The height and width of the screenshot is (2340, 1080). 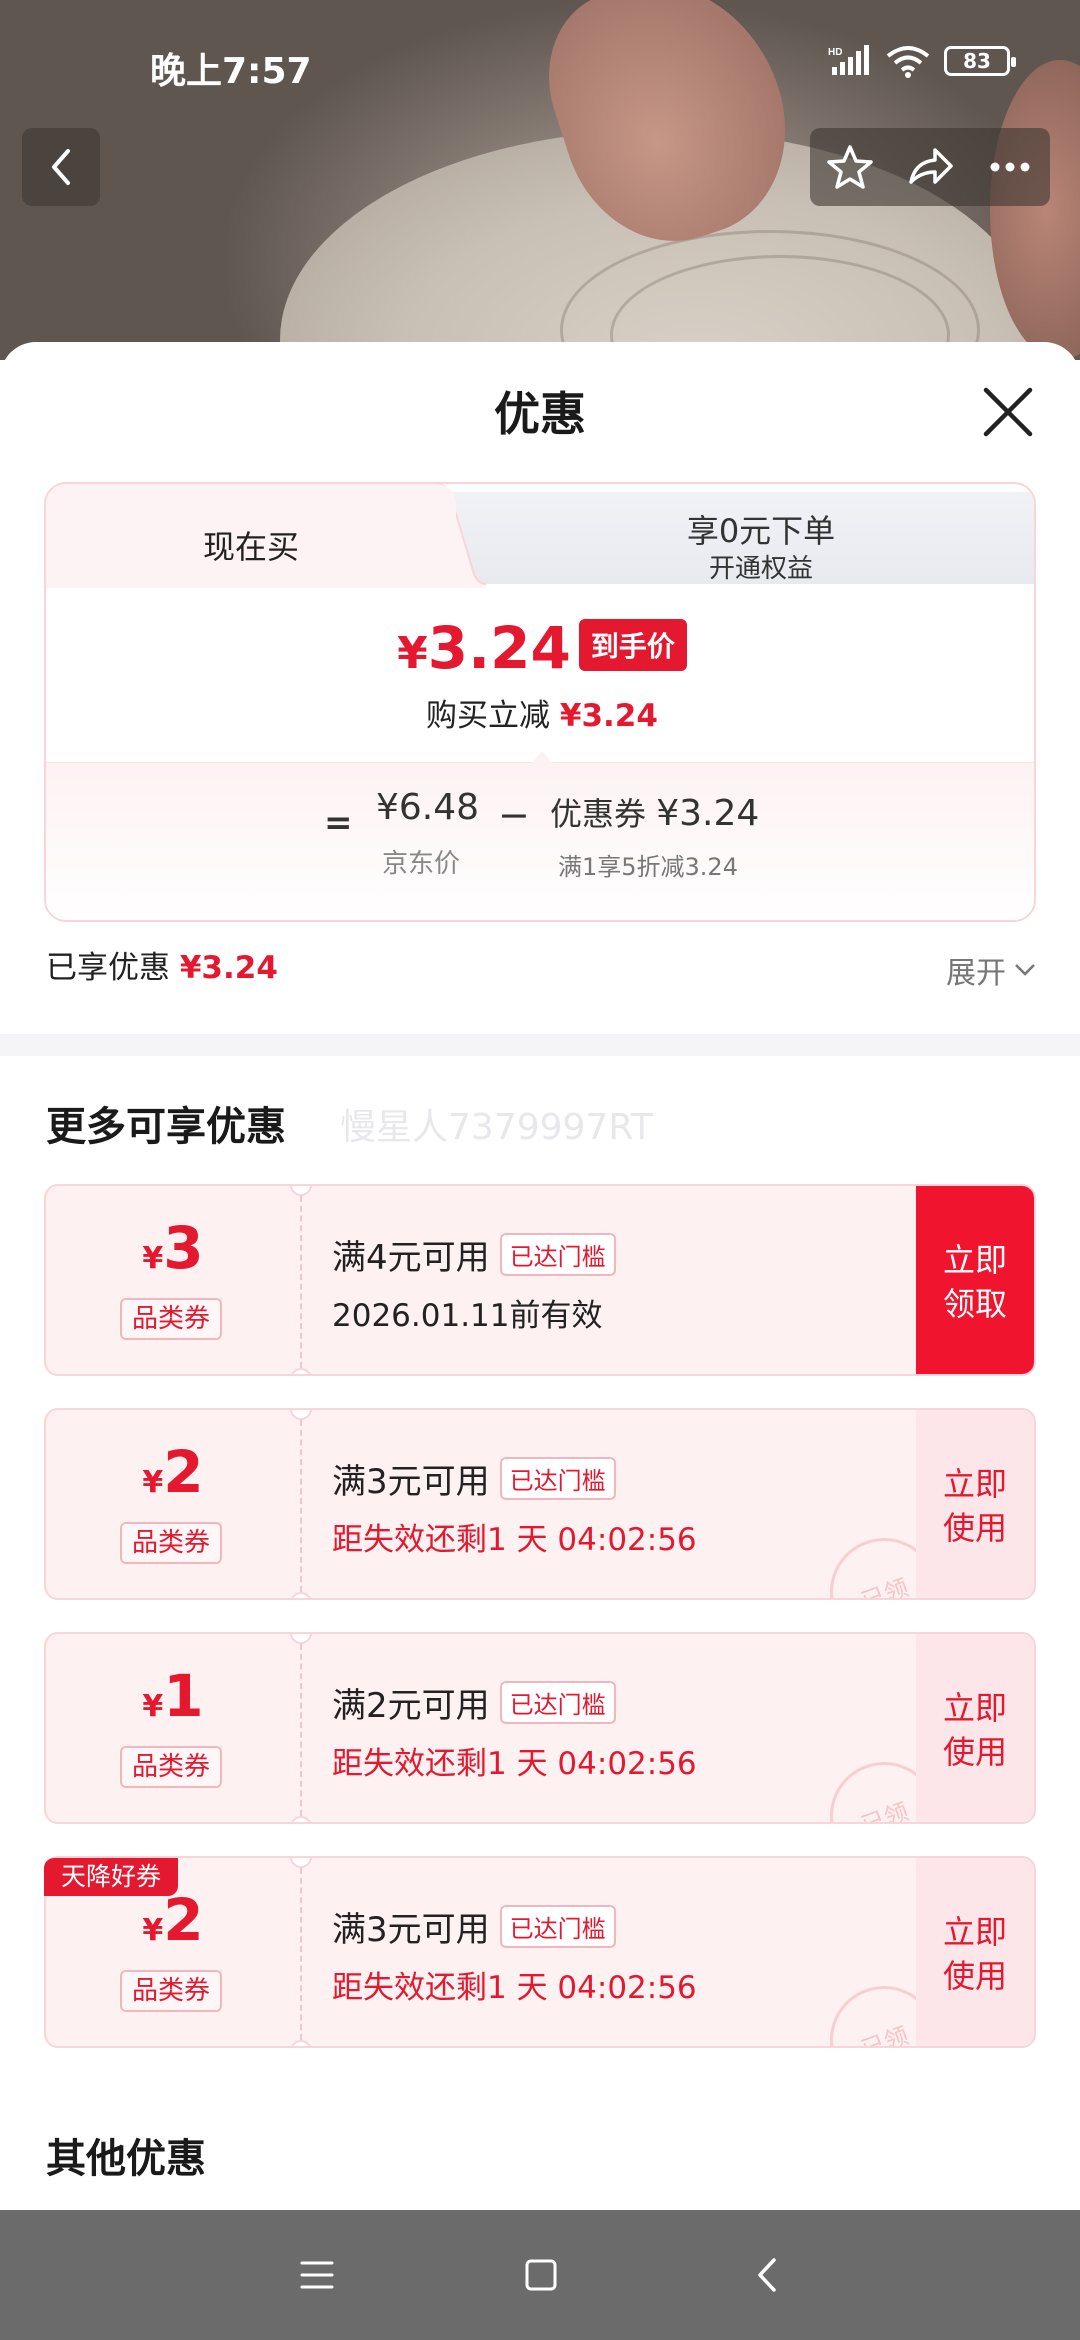 What do you see at coordinates (760, 569) in the screenshot?
I see `tab-zero-order-sublabel: 开通权益` at bounding box center [760, 569].